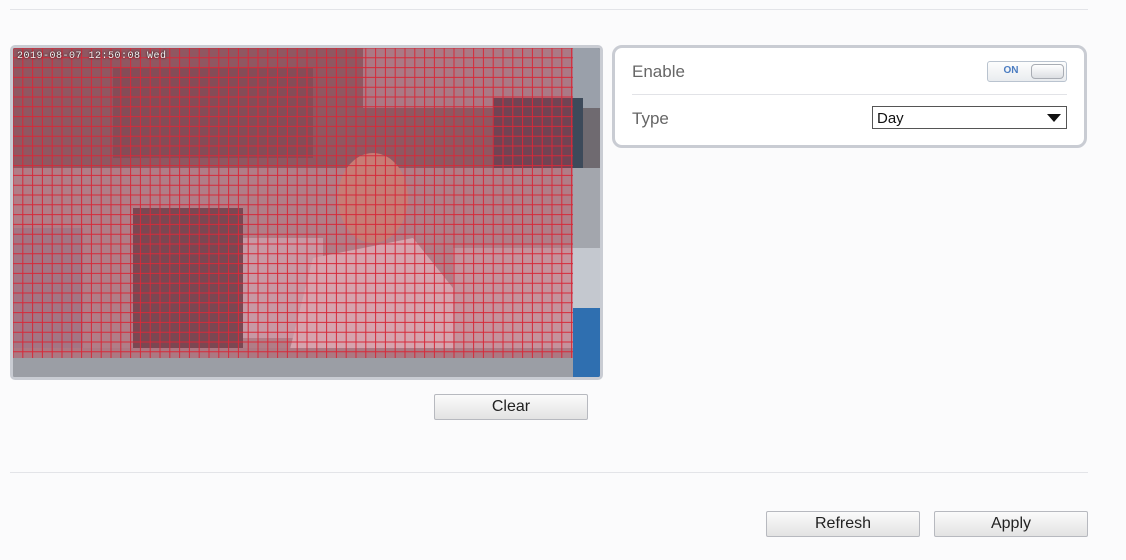 This screenshot has width=1126, height=560. I want to click on toggle-knob, so click(1047, 71).